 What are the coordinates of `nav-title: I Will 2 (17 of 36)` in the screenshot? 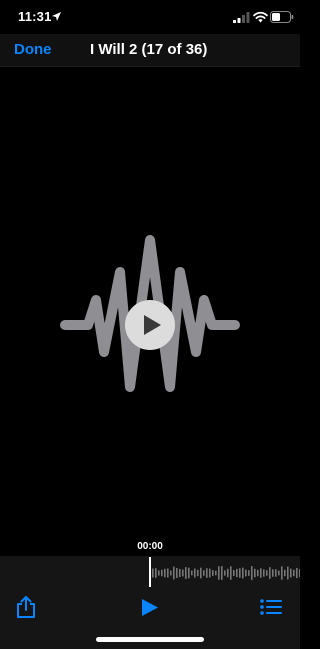 It's located at (149, 49).